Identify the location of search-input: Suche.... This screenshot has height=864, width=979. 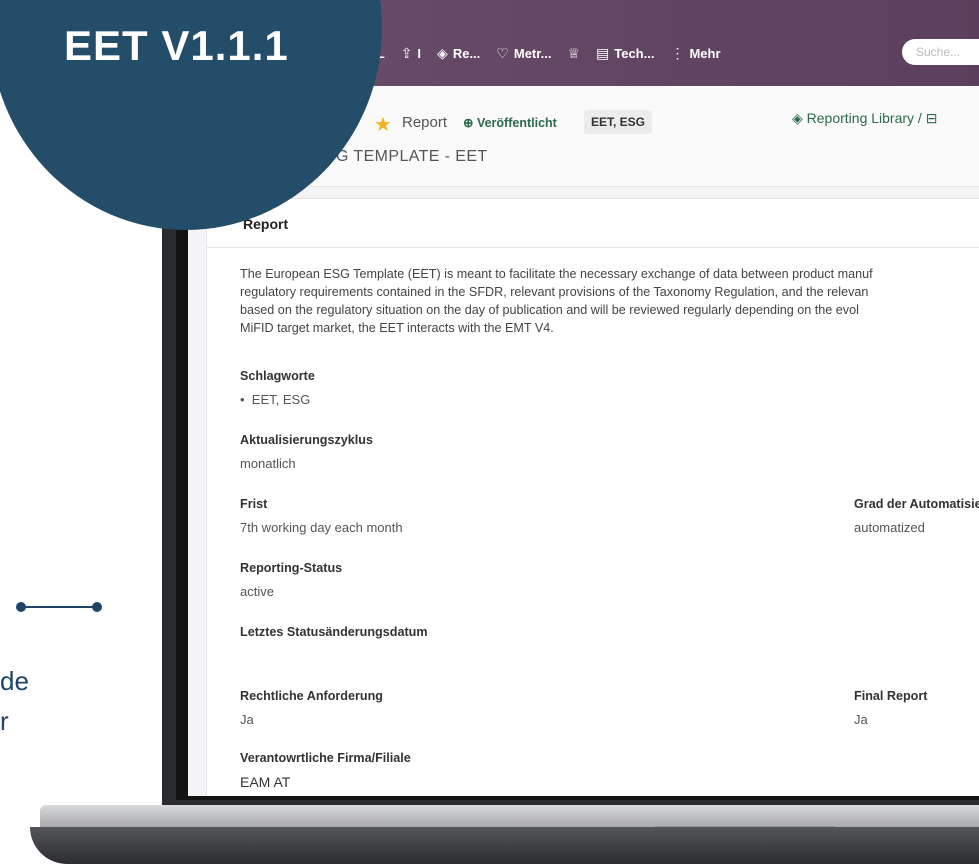
(940, 52).